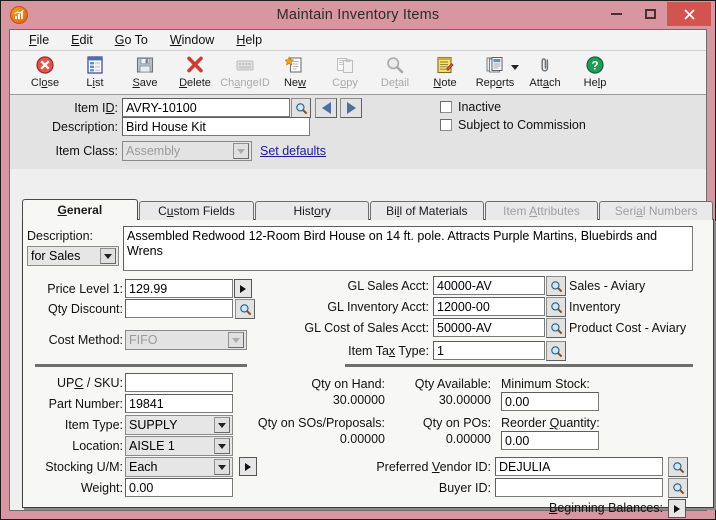 The width and height of the screenshot is (716, 520). Describe the element at coordinates (489, 327) in the screenshot. I see `gl-cost-of-sales-acct-input: 50000-AV` at that location.